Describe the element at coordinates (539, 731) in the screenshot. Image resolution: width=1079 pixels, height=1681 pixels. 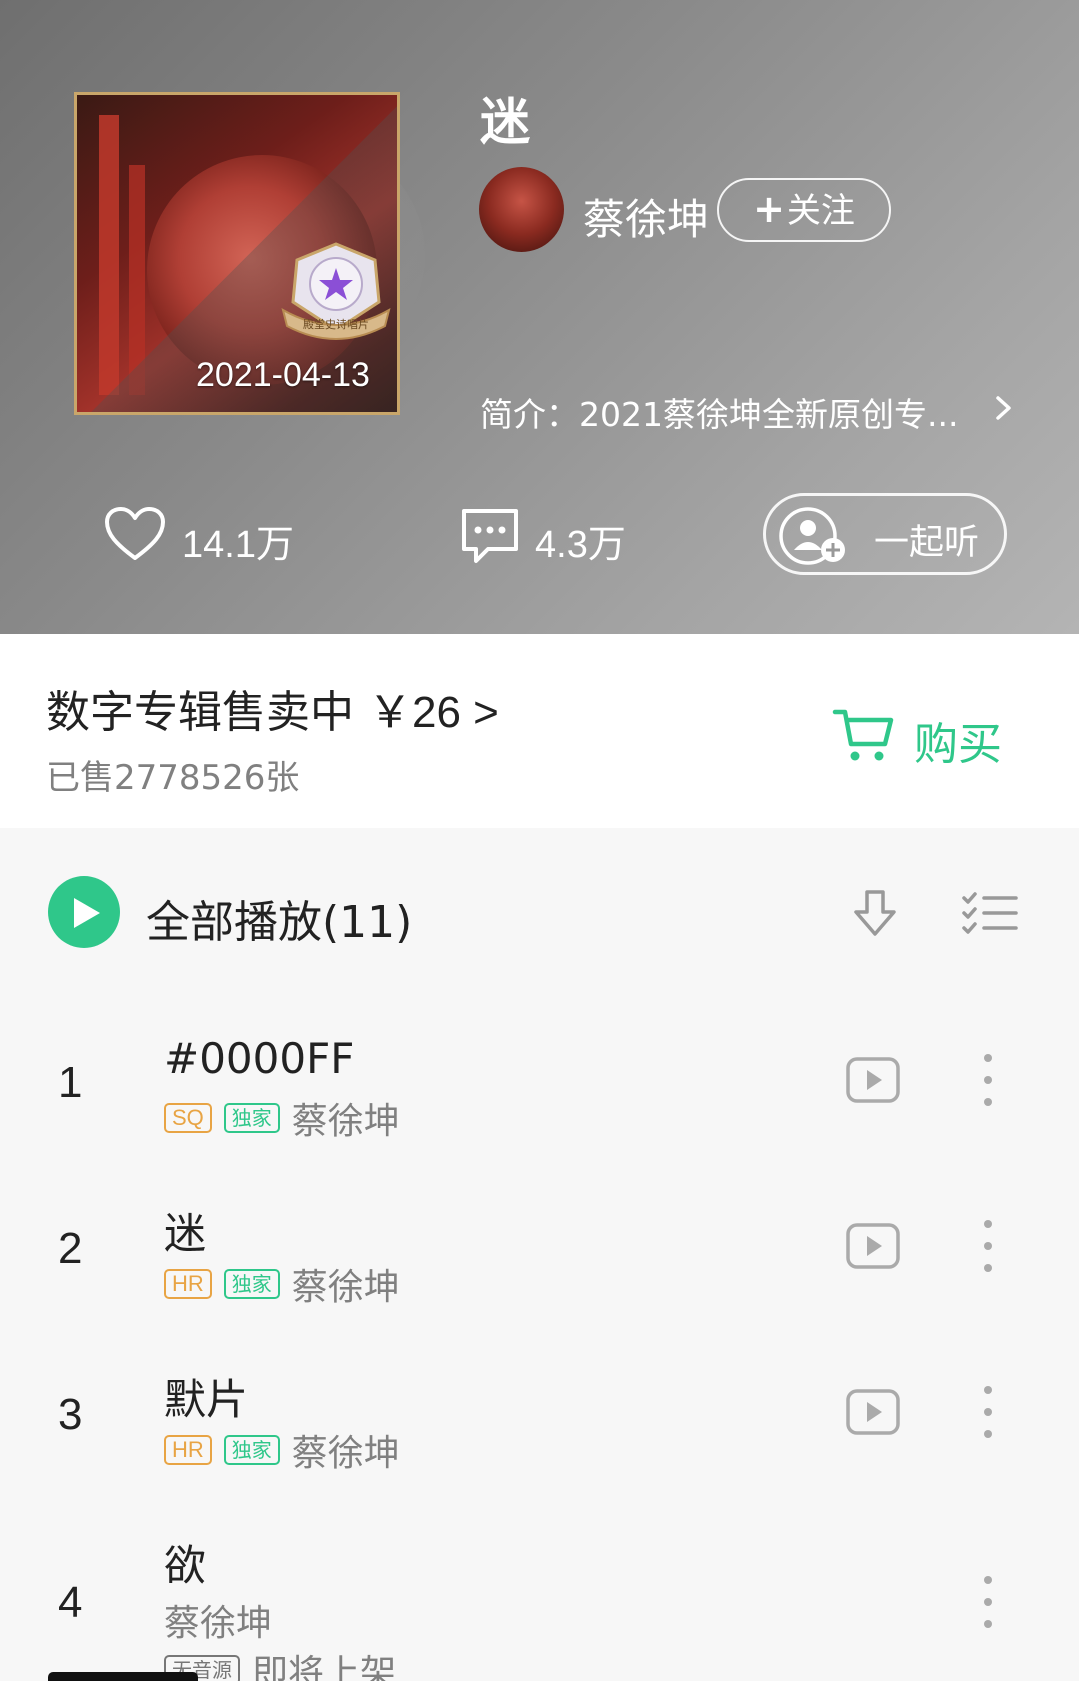
I see `digital-album-purchase: 数字专辑售卖中 ￥26 > 已售2778526张 购买` at that location.